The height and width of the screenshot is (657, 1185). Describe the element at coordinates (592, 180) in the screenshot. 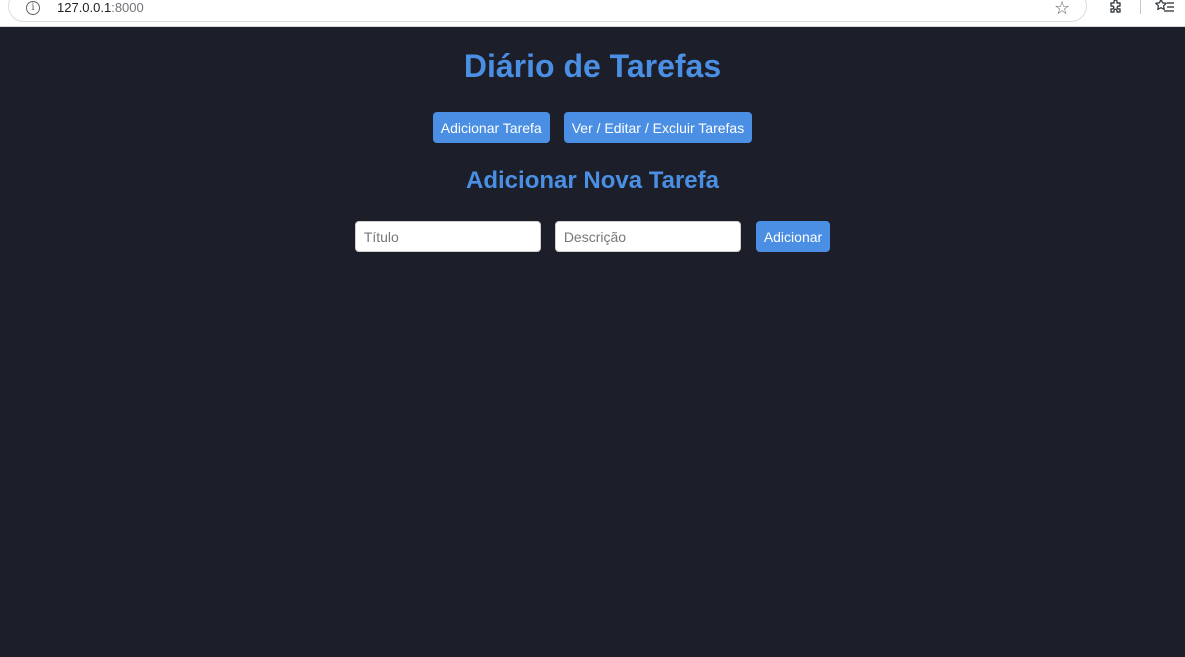

I see `section-title: Adicionar Nova Tarefa` at that location.